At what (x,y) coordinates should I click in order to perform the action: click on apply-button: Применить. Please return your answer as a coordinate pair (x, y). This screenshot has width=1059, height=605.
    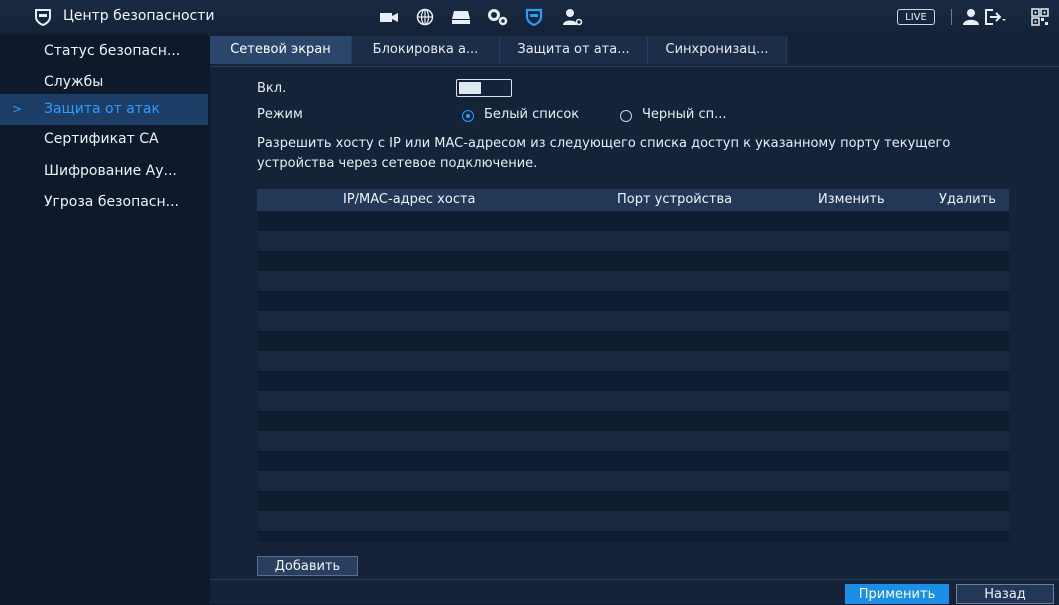
    Looking at the image, I should click on (897, 594).